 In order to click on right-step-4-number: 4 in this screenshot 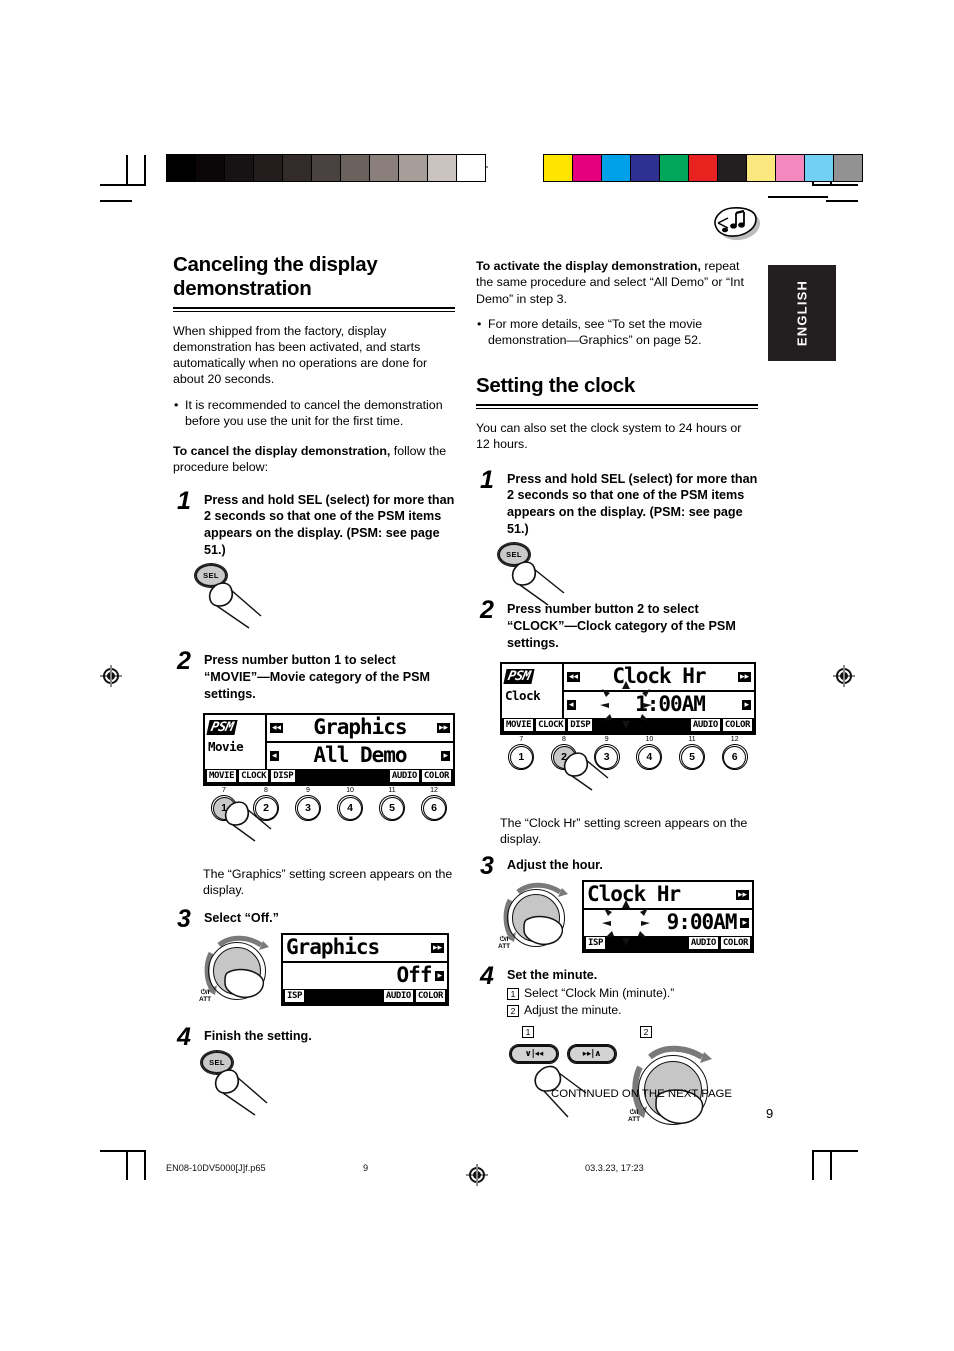, I will do `click(487, 975)`.